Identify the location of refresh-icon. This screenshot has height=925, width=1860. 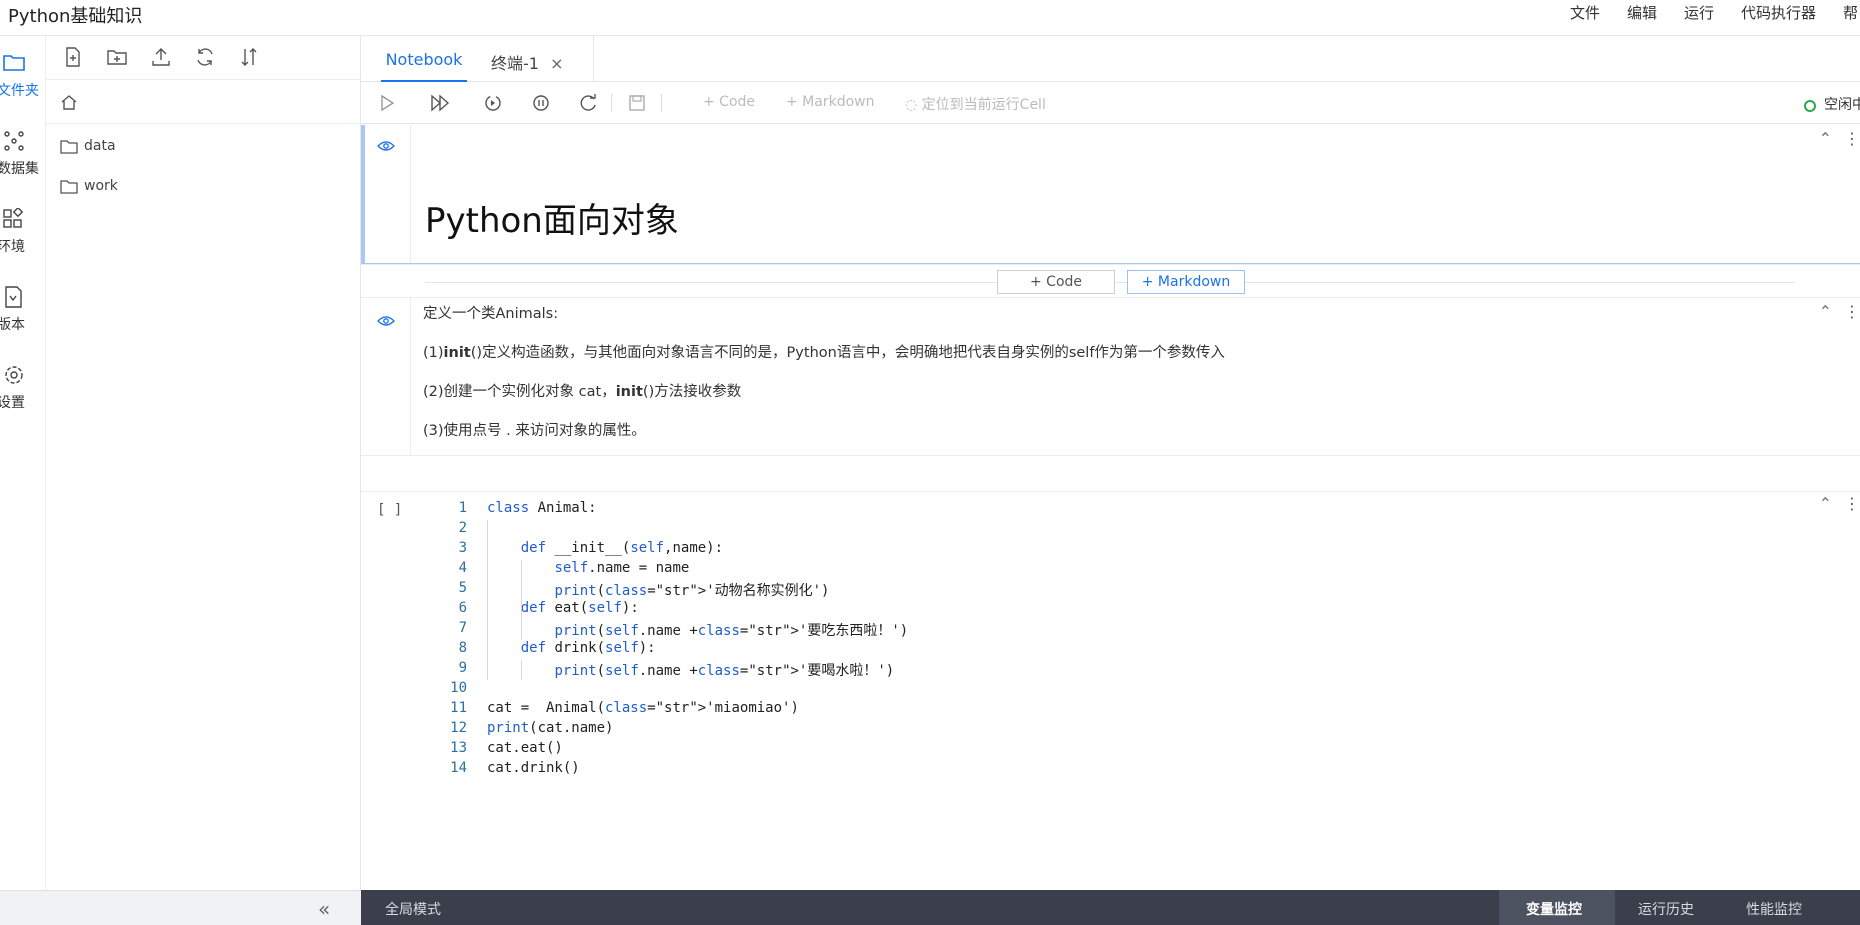
(205, 57).